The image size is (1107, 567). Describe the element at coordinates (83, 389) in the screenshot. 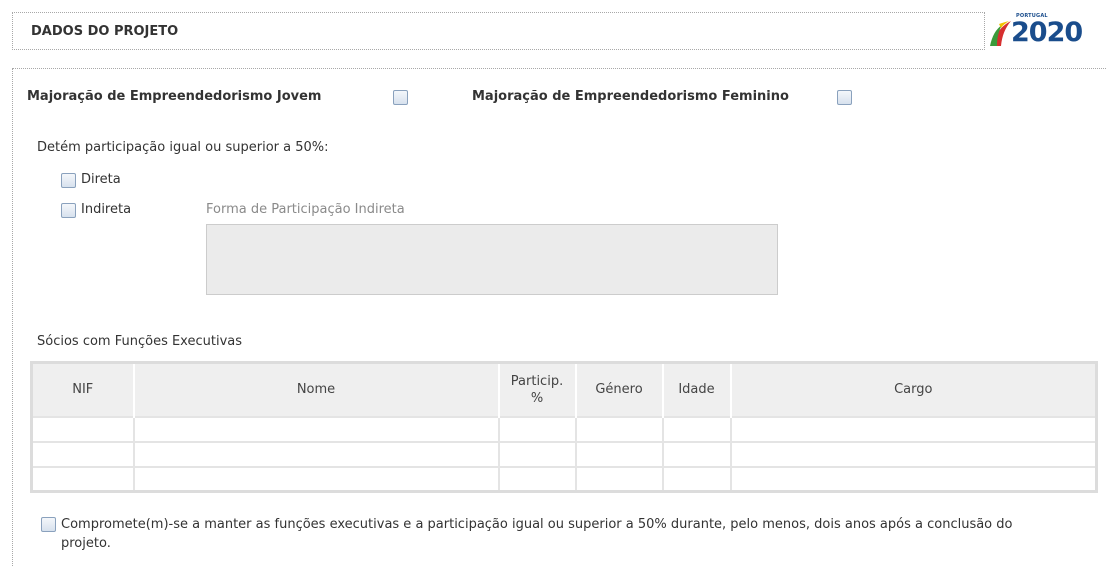

I see `column-header-nif: NIF` at that location.